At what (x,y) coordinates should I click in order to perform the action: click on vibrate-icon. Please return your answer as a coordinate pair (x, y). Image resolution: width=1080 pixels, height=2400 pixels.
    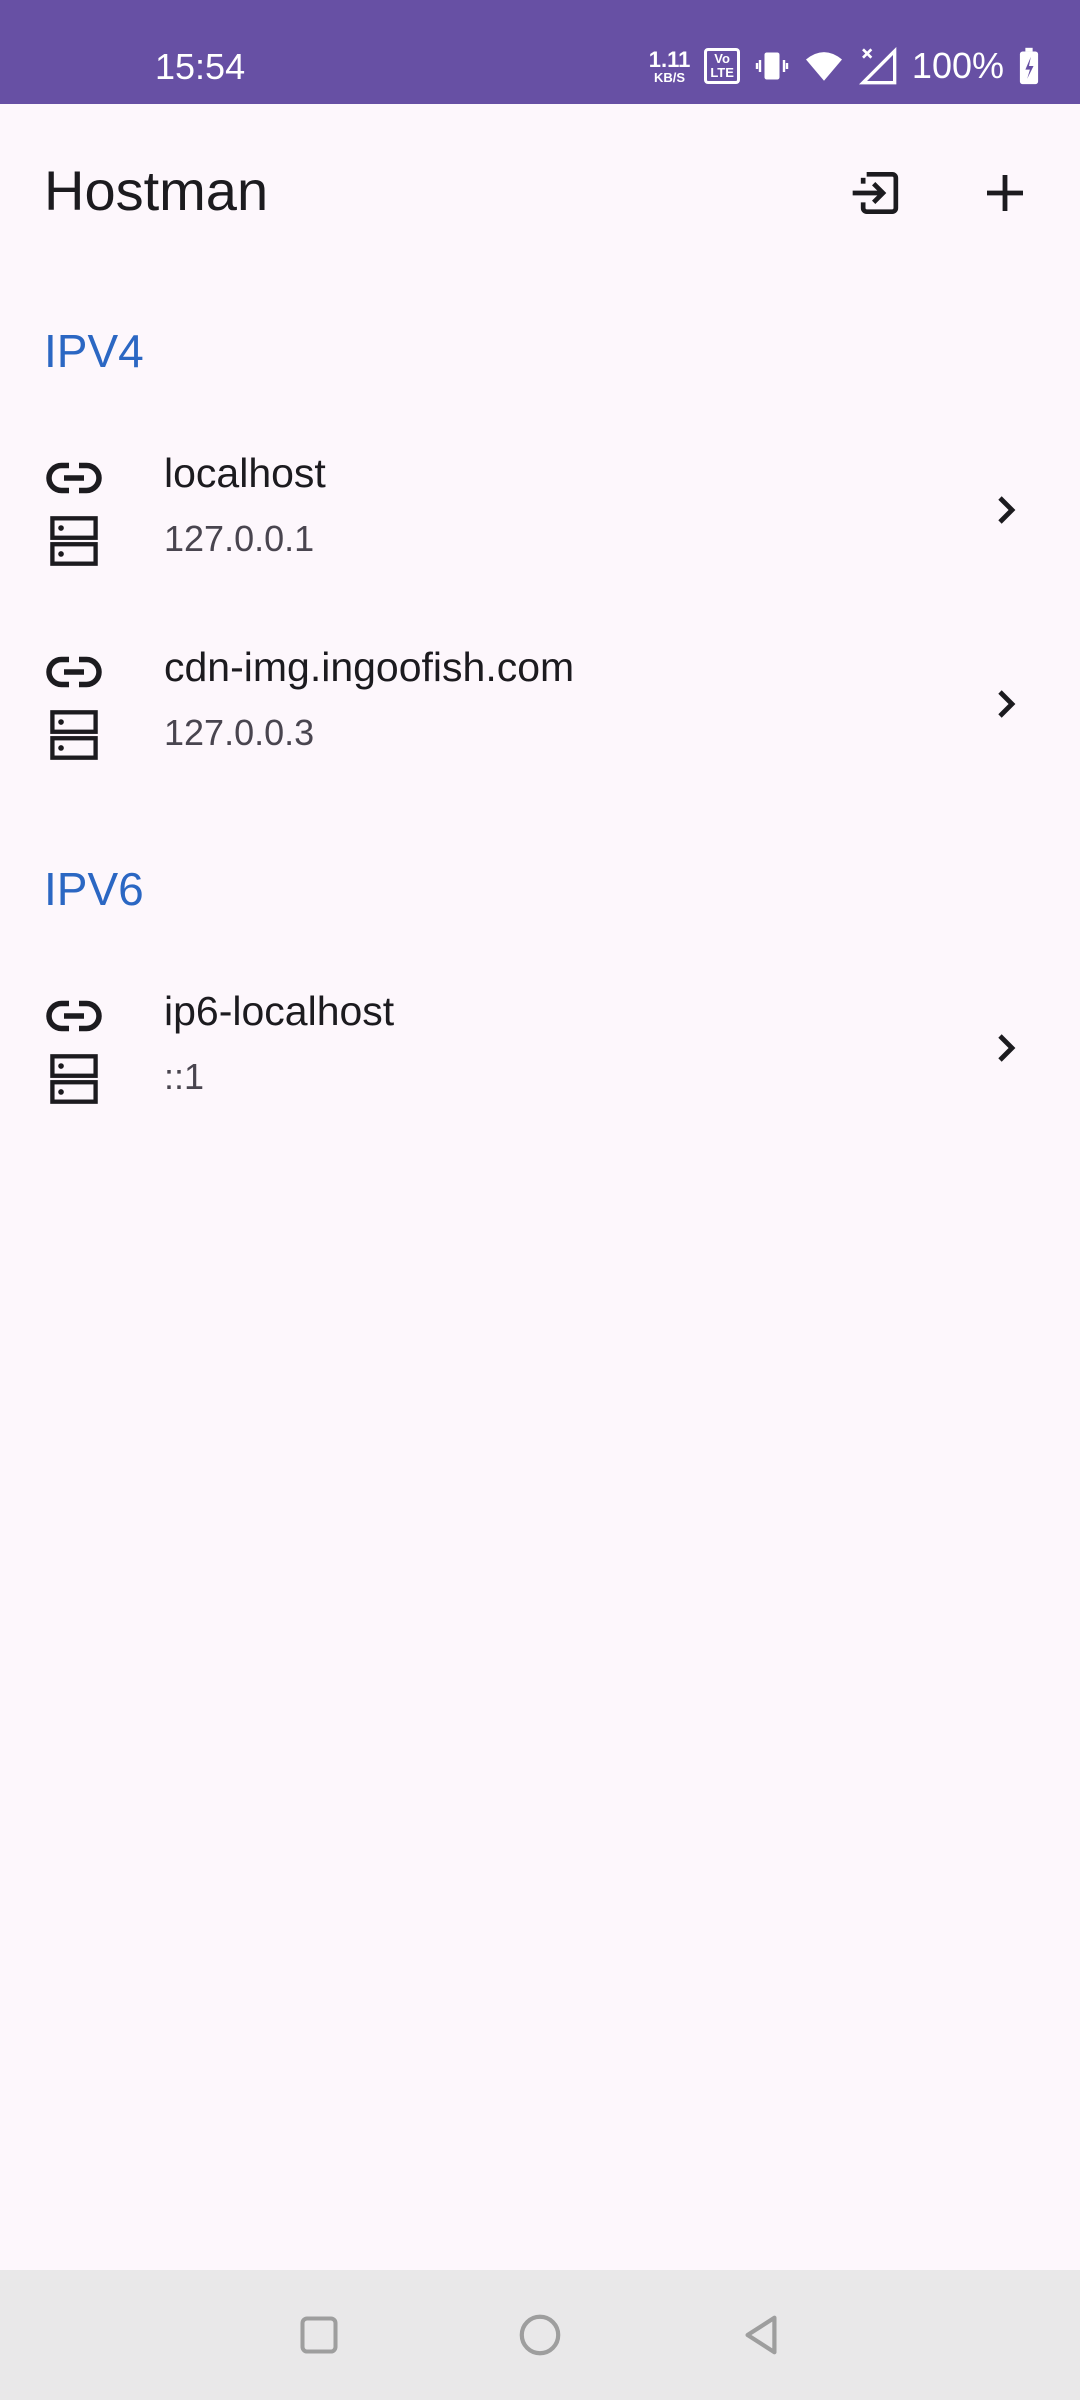
    Looking at the image, I should click on (772, 66).